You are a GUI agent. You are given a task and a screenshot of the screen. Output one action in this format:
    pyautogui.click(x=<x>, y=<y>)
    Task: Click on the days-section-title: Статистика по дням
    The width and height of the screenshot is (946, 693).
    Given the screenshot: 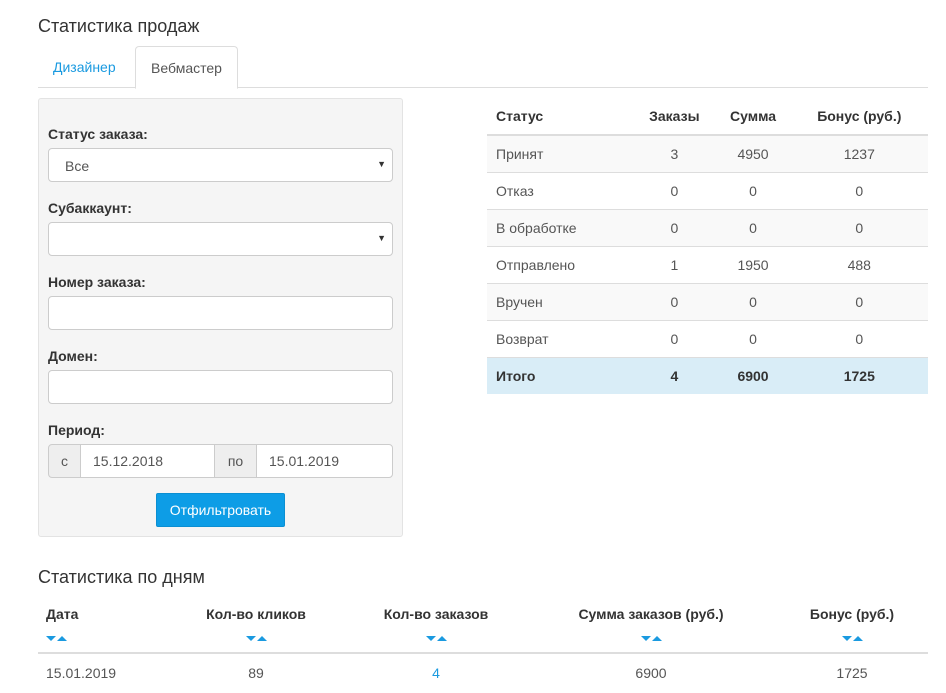 What is the action you would take?
    pyautogui.click(x=121, y=577)
    